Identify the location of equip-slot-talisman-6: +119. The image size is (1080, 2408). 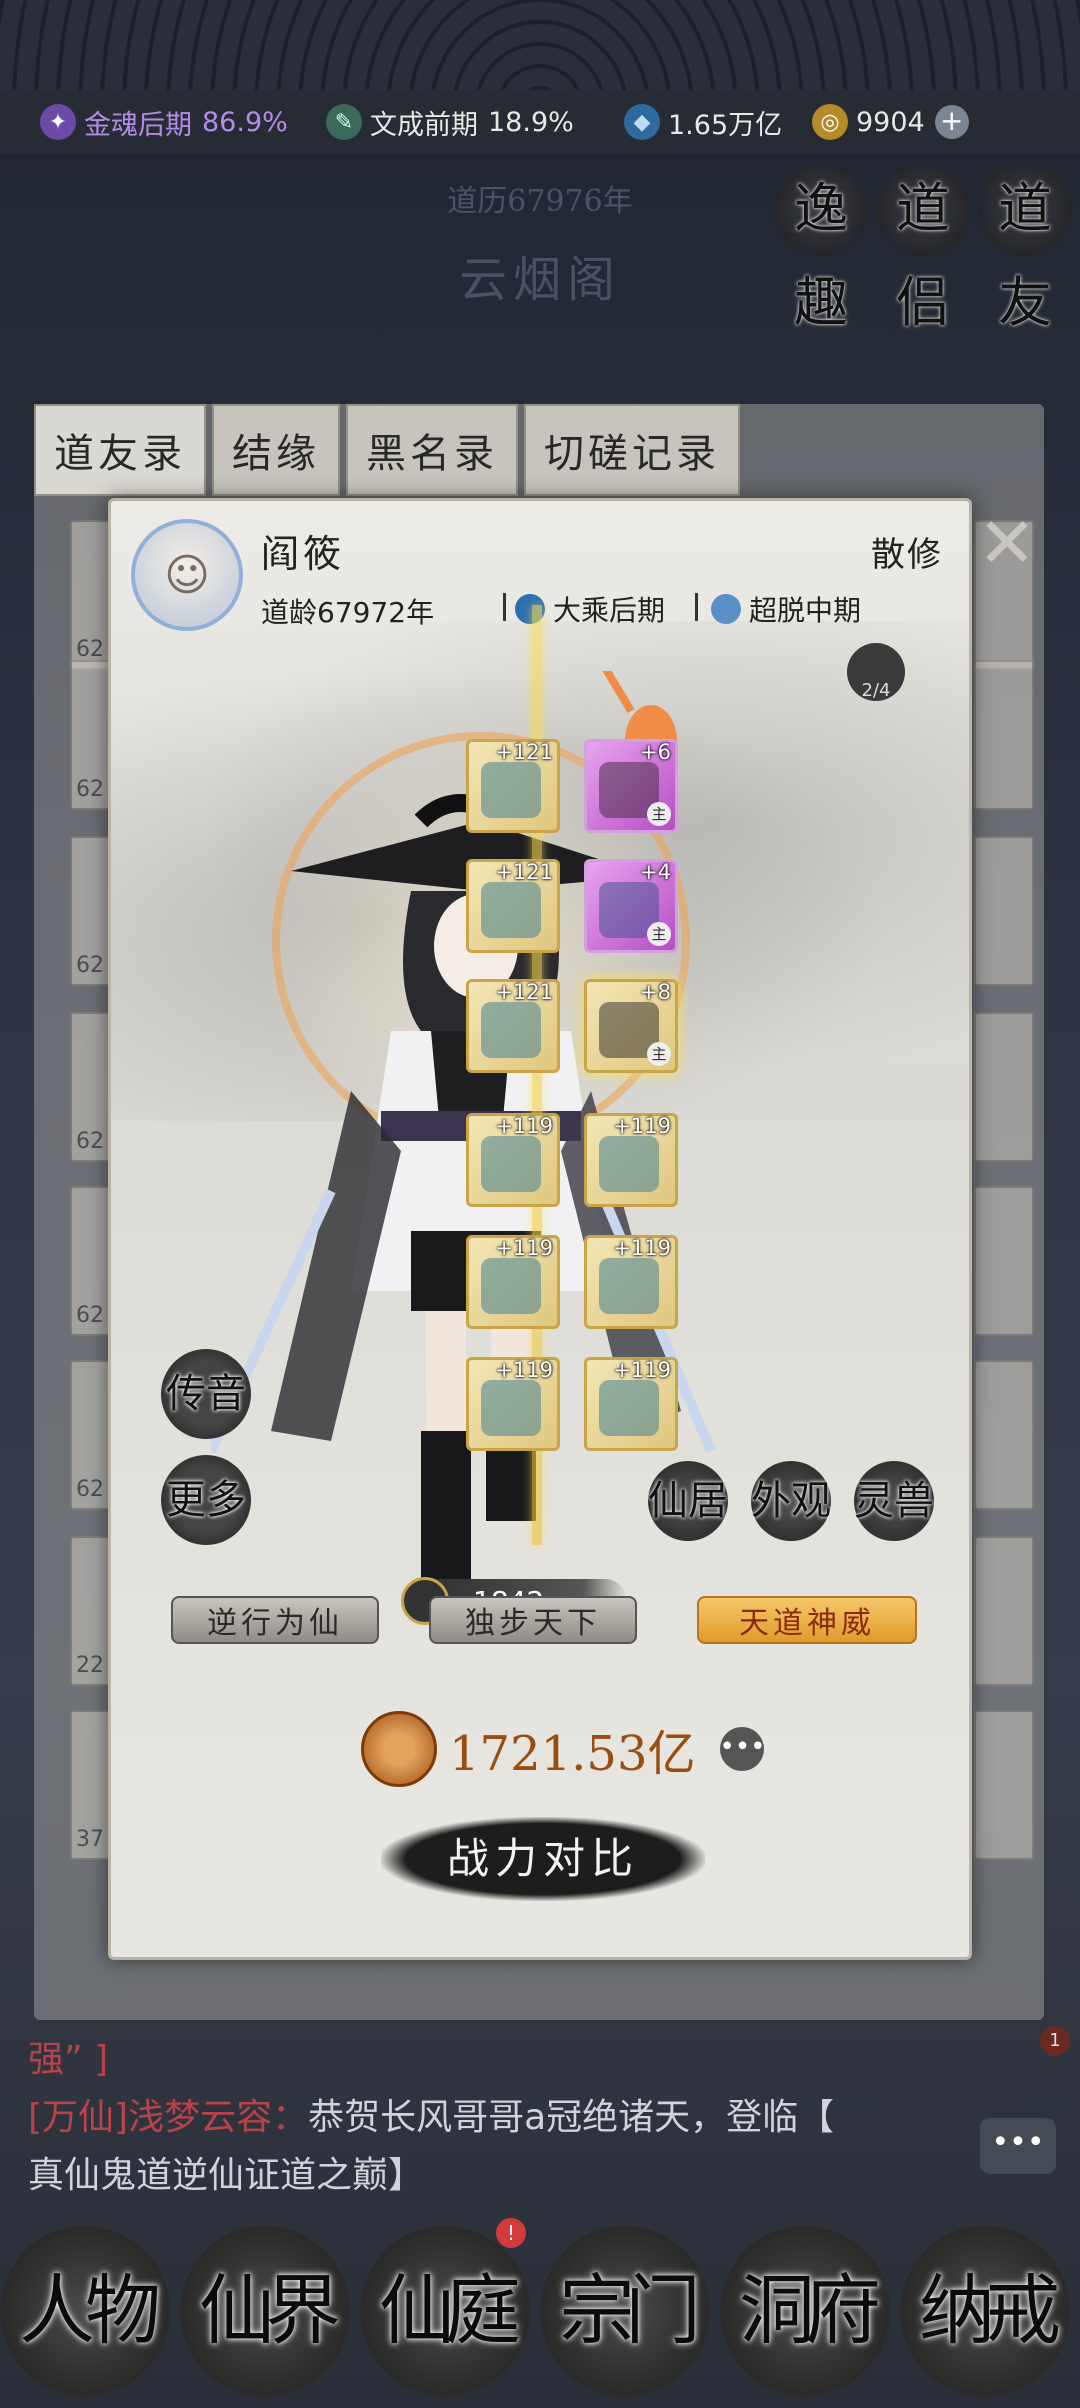
(631, 1404).